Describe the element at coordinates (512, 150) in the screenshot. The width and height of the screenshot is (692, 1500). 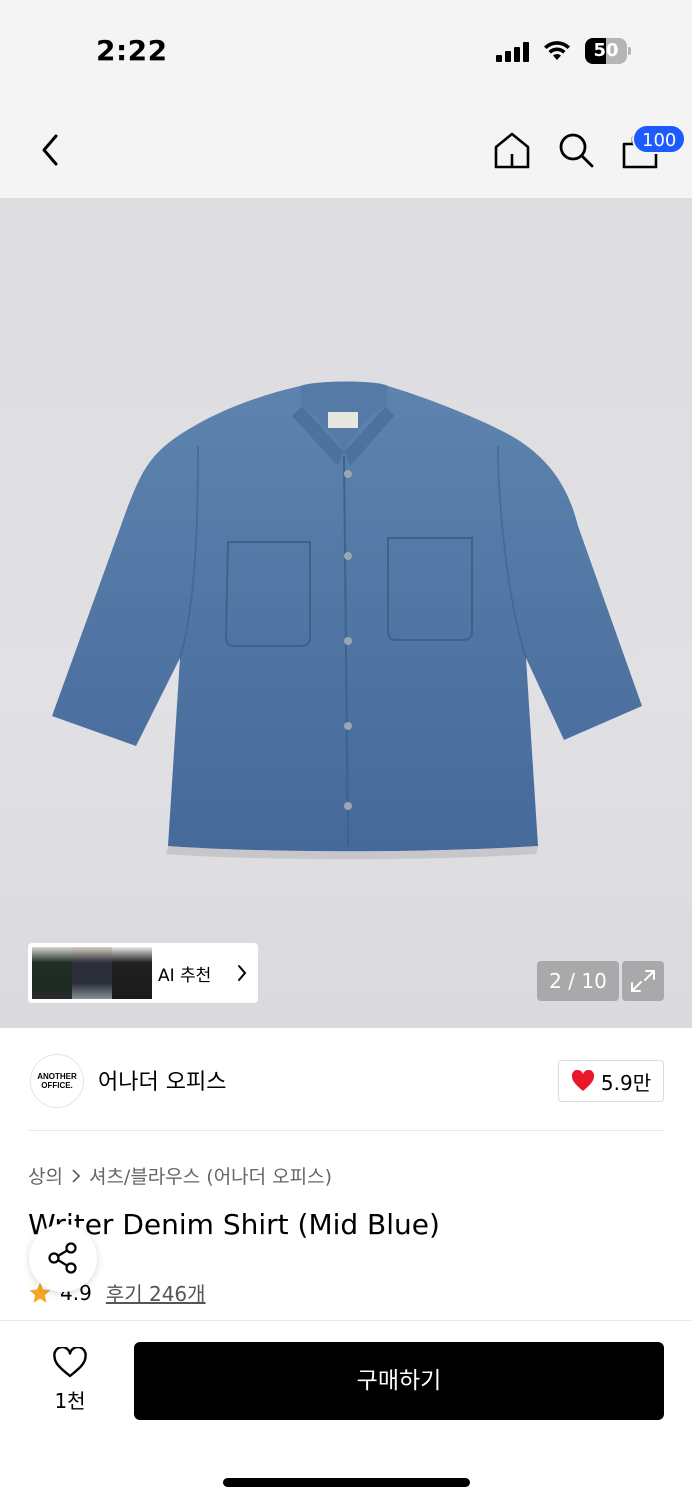
I see `home-icon` at that location.